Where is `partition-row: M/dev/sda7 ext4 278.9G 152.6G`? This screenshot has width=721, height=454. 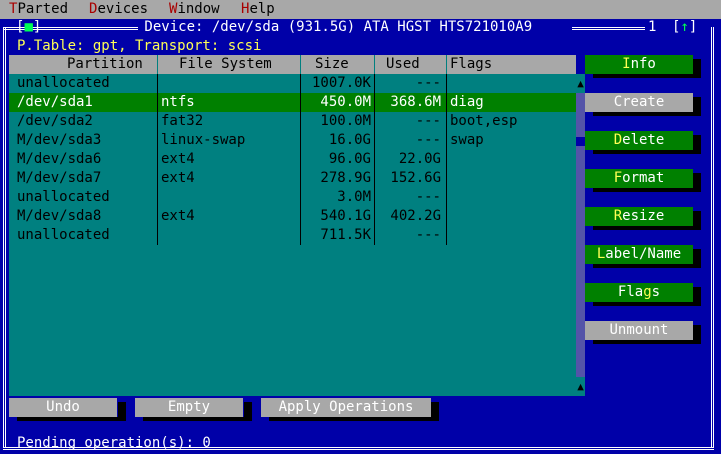
partition-row: M/dev/sda7 ext4 278.9G 152.6G is located at coordinates (292, 178).